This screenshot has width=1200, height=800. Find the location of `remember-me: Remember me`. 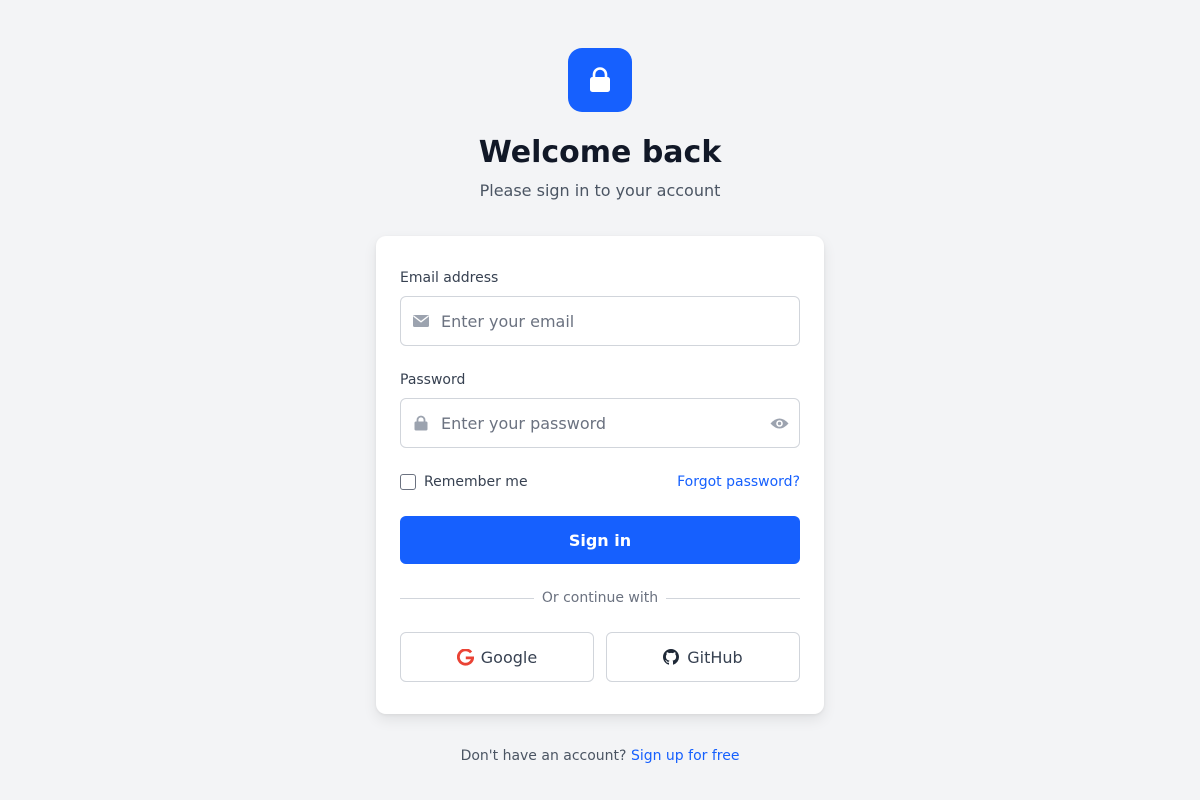

remember-me: Remember me is located at coordinates (464, 482).